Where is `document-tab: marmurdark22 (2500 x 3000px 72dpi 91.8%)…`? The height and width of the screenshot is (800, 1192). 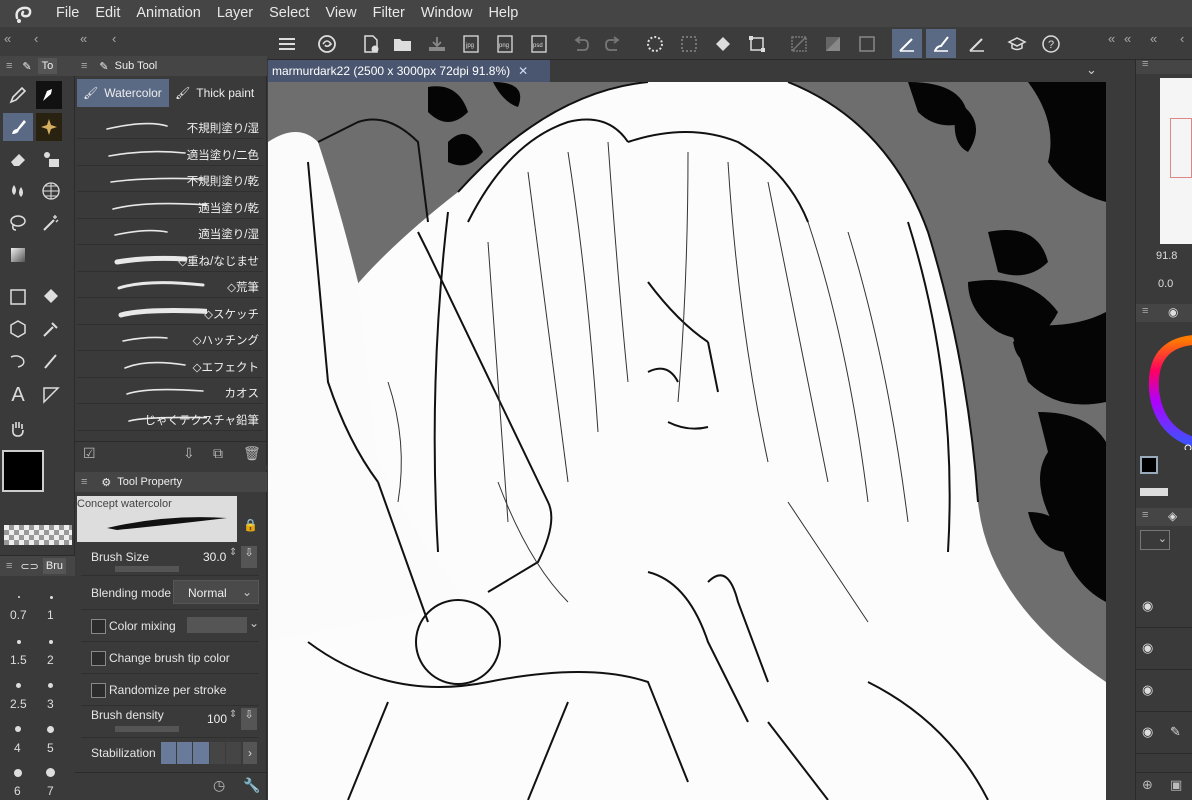 document-tab: marmurdark22 (2500 x 3000px 72dpi 91.8%)… is located at coordinates (409, 71).